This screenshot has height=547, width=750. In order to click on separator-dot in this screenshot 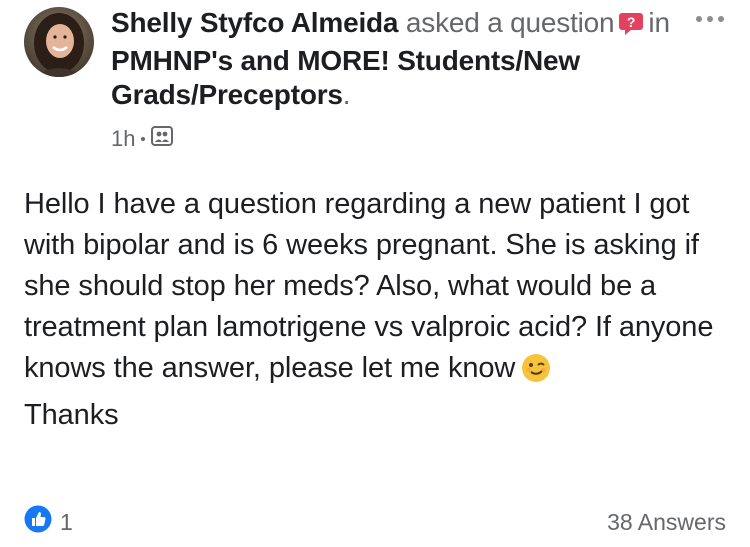, I will do `click(143, 139)`.